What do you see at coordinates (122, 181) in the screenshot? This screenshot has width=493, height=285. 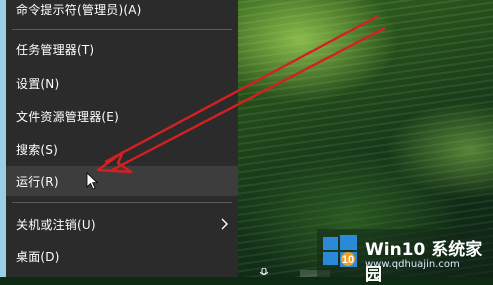 I see `menu-item-run: 运行(R)` at bounding box center [122, 181].